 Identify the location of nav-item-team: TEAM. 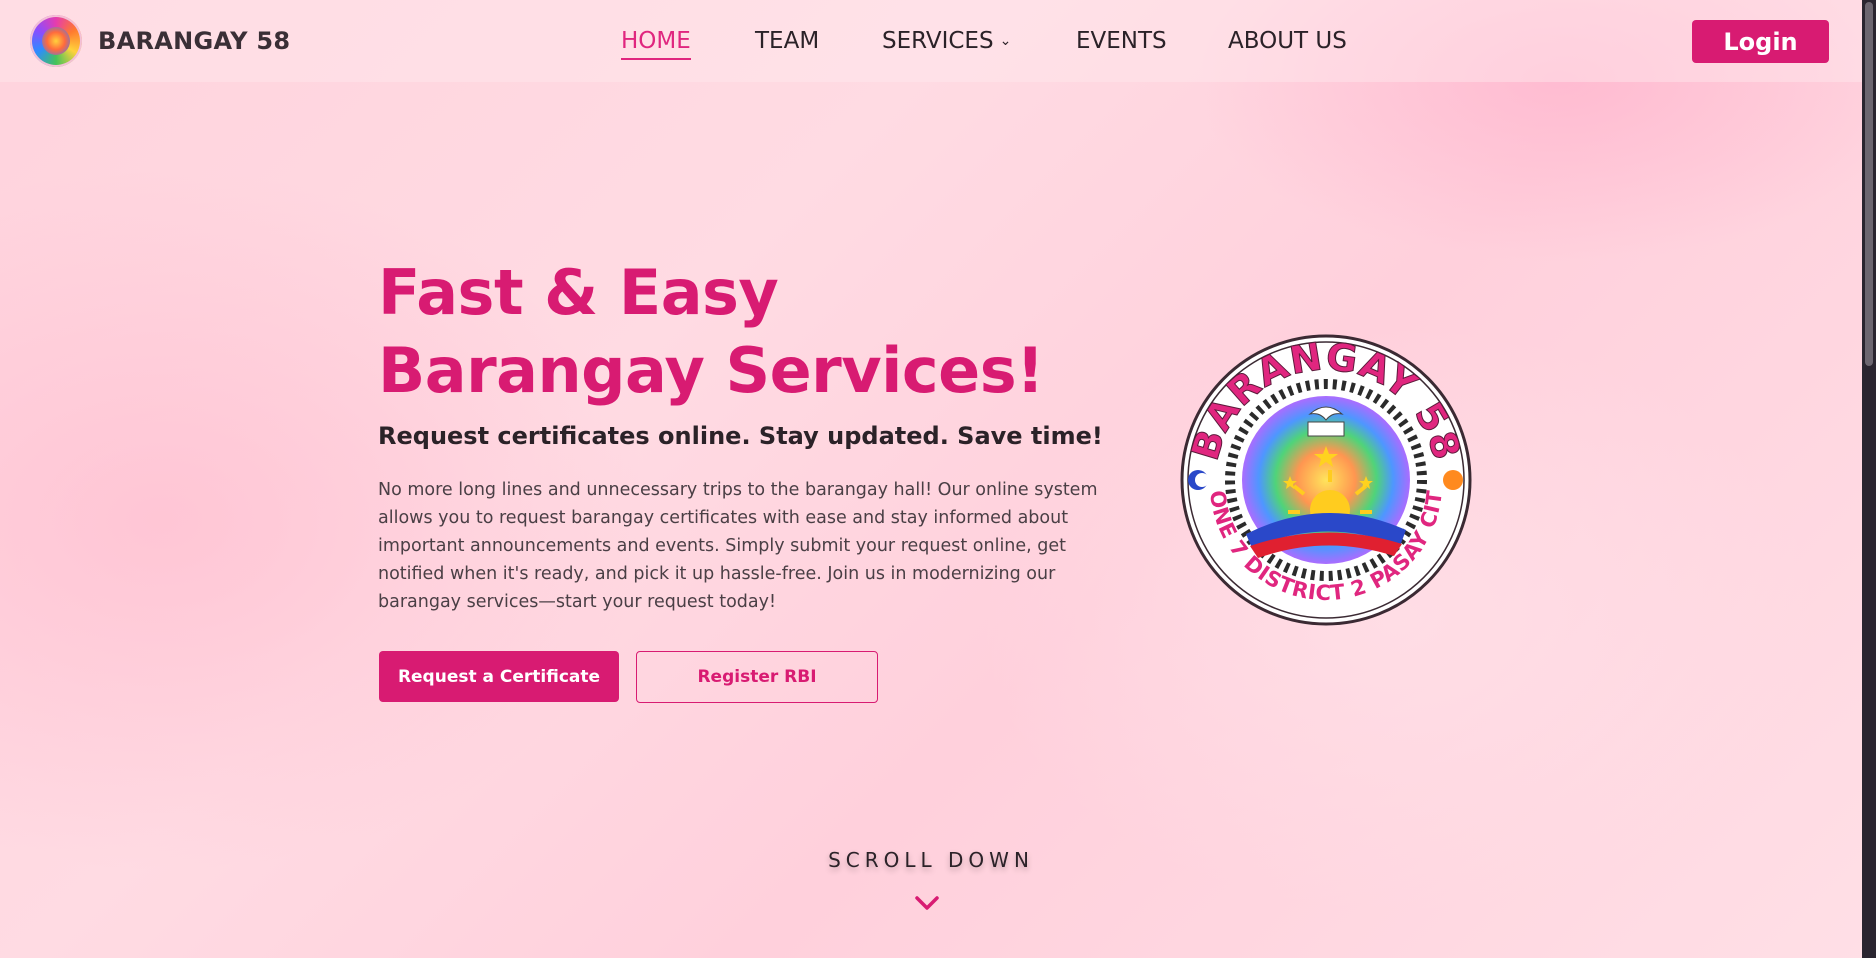
(787, 41).